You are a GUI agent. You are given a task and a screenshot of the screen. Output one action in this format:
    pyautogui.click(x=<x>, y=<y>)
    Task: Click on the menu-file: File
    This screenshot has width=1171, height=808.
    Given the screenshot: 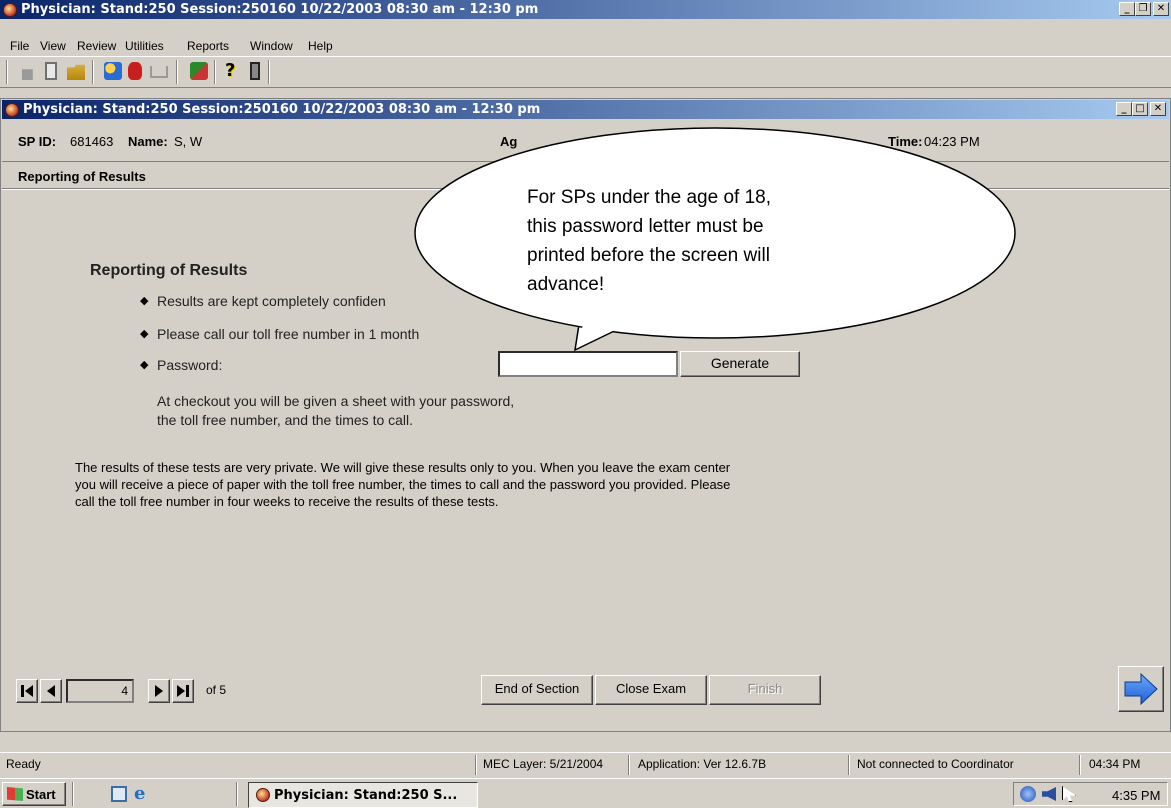 What is the action you would take?
    pyautogui.click(x=19, y=46)
    